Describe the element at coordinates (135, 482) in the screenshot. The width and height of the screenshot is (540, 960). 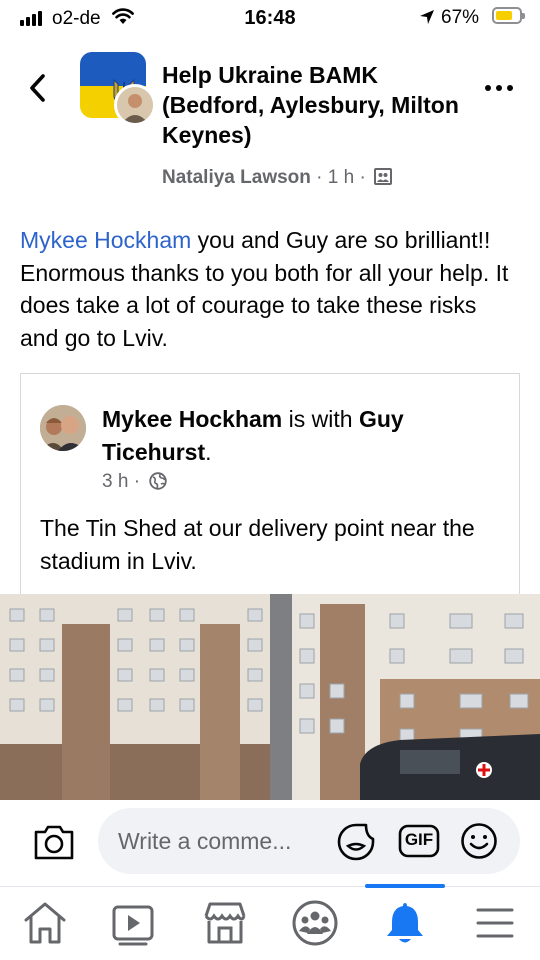
I see `shared-post-meta: 3 h ·` at that location.